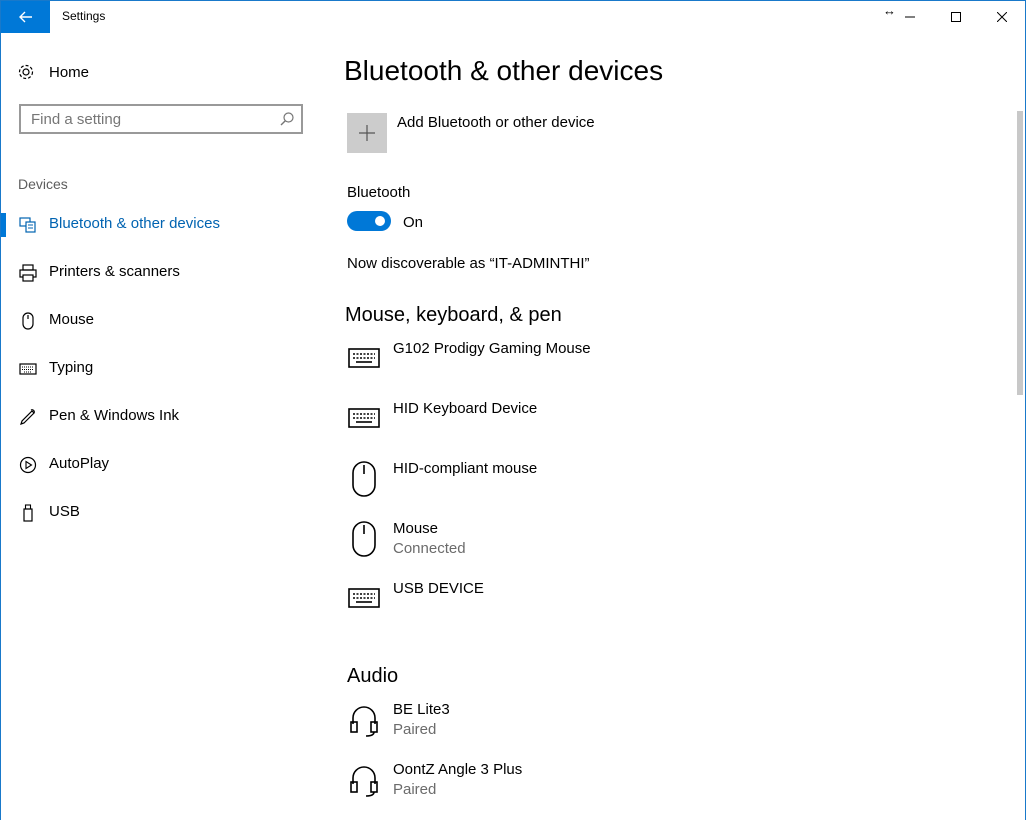 This screenshot has height=821, width=1026. What do you see at coordinates (114, 271) in the screenshot?
I see `sidebar-item-label: Printers & scanners` at bounding box center [114, 271].